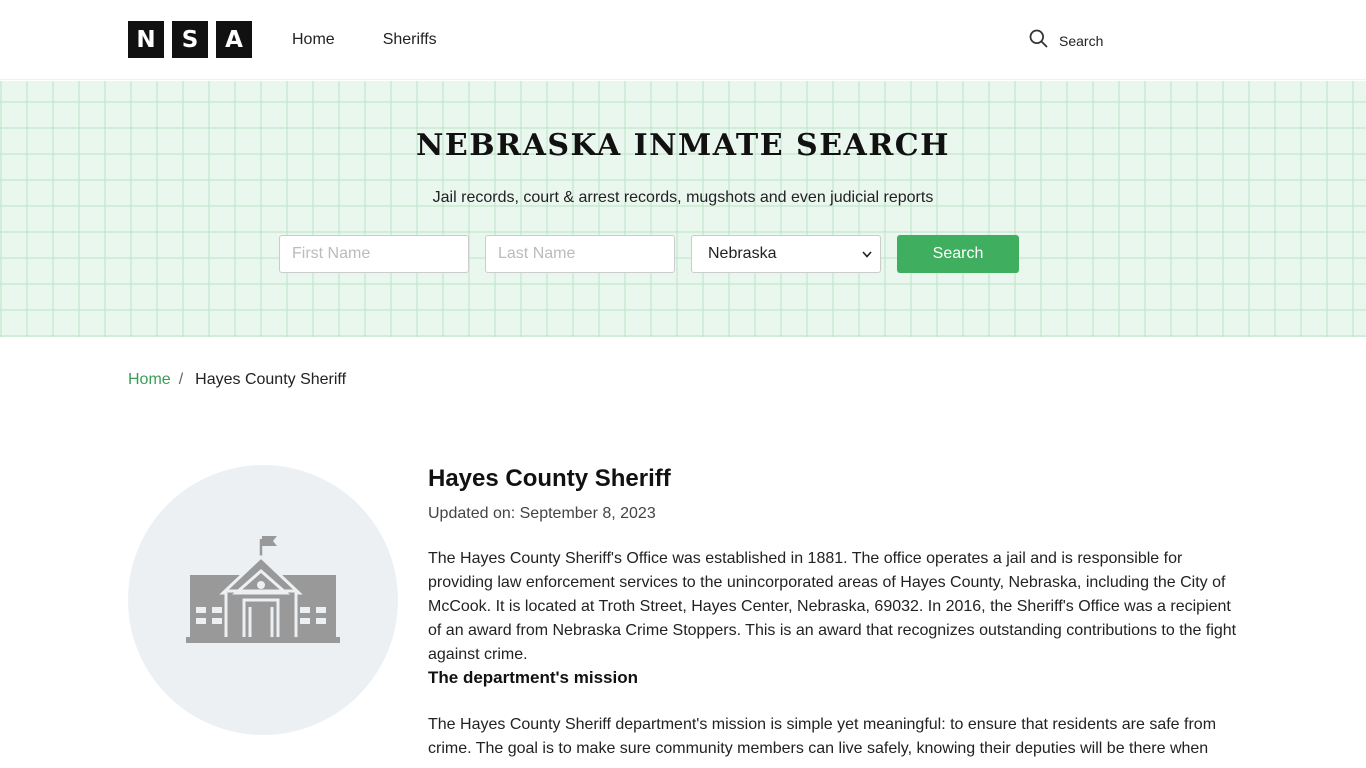 The image size is (1366, 768). I want to click on logo-letter-a: A, so click(234, 39).